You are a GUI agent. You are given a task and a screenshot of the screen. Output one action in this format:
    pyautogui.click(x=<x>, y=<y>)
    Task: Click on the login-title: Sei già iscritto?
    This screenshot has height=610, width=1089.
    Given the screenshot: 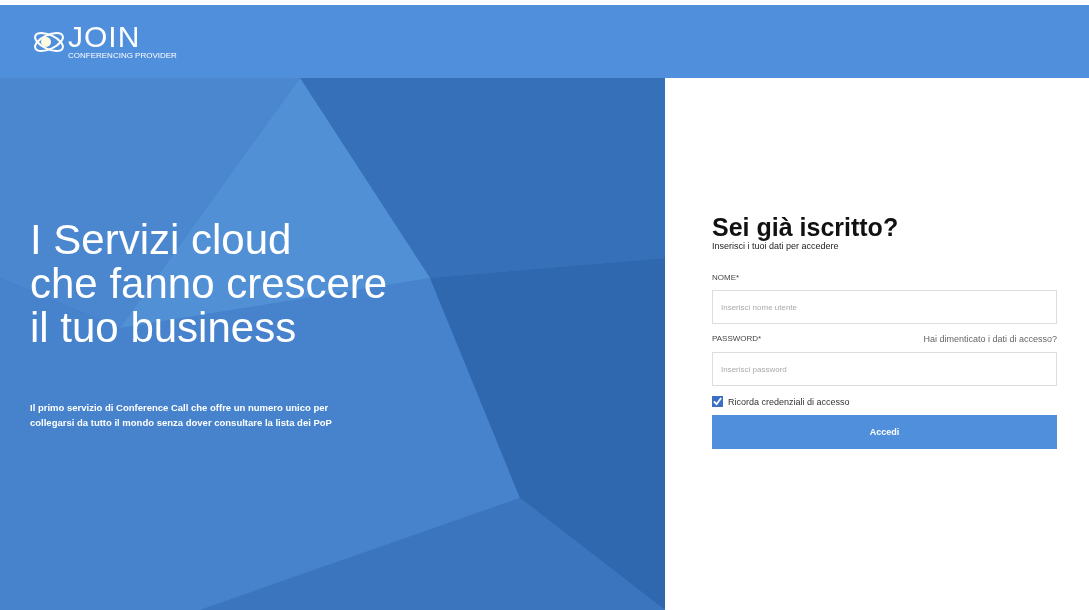 What is the action you would take?
    pyautogui.click(x=806, y=227)
    